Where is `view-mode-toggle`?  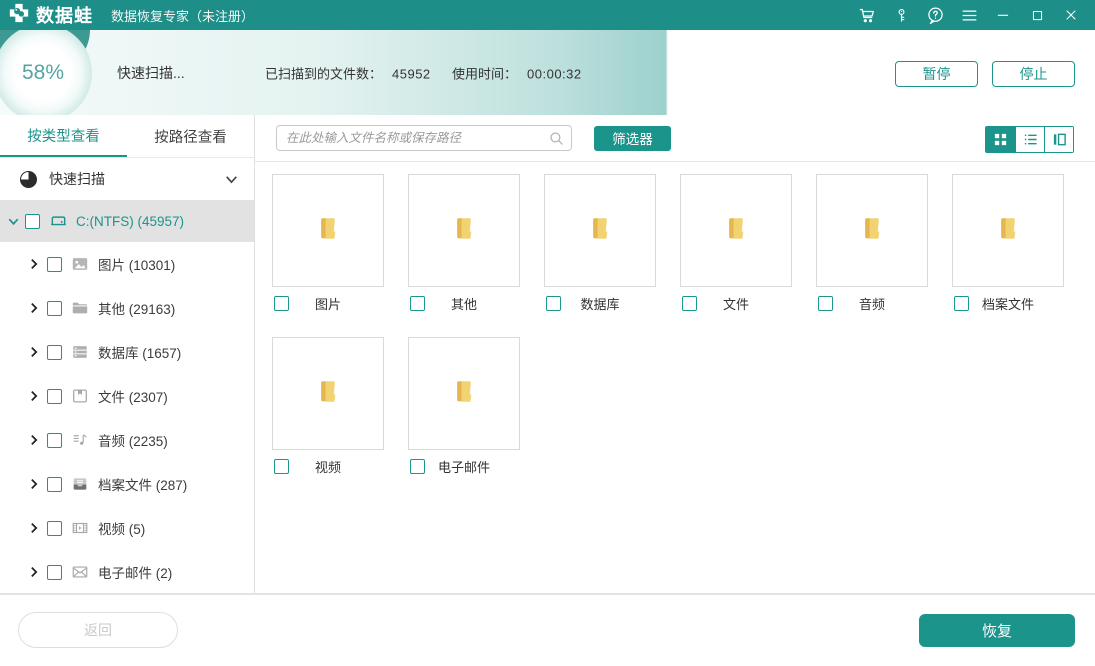
view-mode-toggle is located at coordinates (1029, 139).